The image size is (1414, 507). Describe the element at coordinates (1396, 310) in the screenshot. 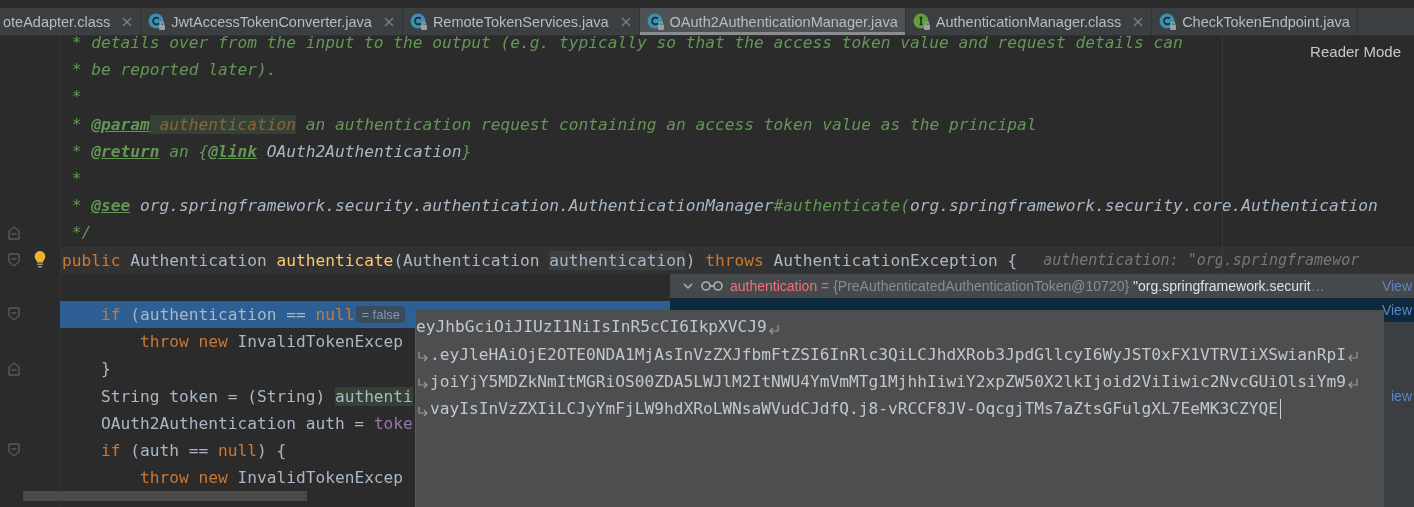

I see `view-link: View` at that location.